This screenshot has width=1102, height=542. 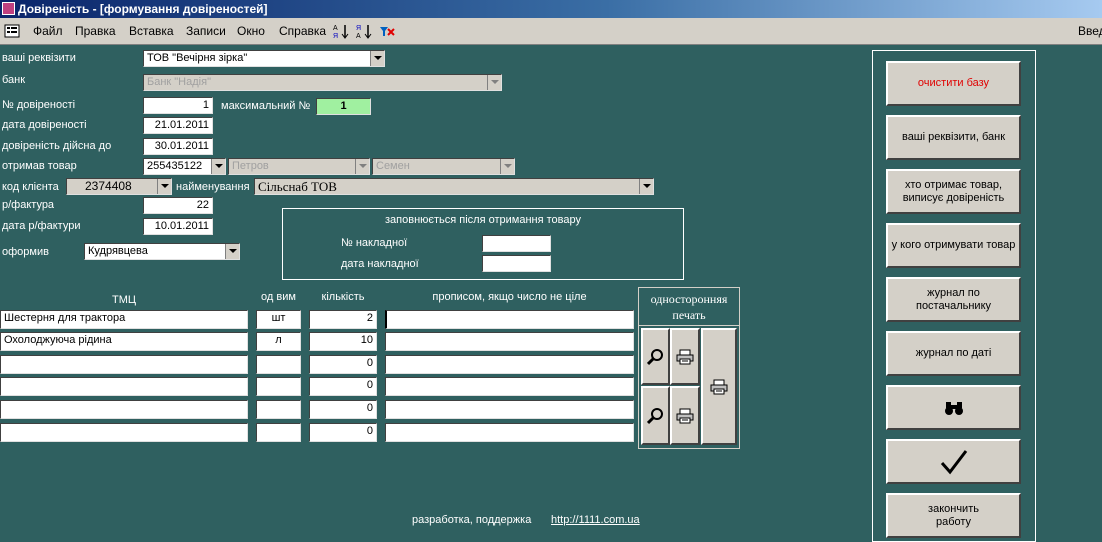 What do you see at coordinates (341, 31) in the screenshot?
I see `sort-ascending-icon: AЯ` at bounding box center [341, 31].